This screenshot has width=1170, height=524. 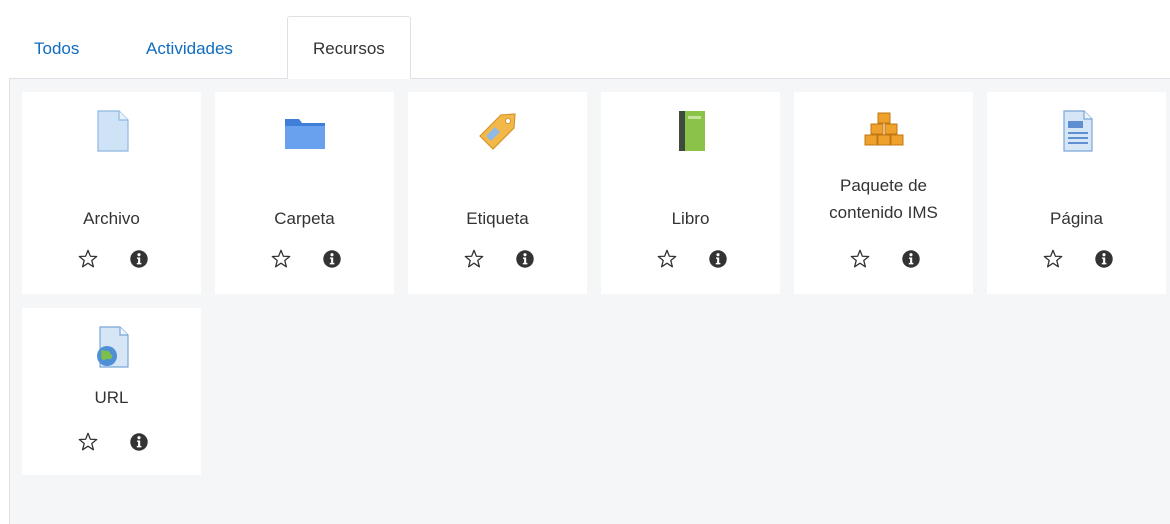 I want to click on url-globe-icon, so click(x=112, y=347).